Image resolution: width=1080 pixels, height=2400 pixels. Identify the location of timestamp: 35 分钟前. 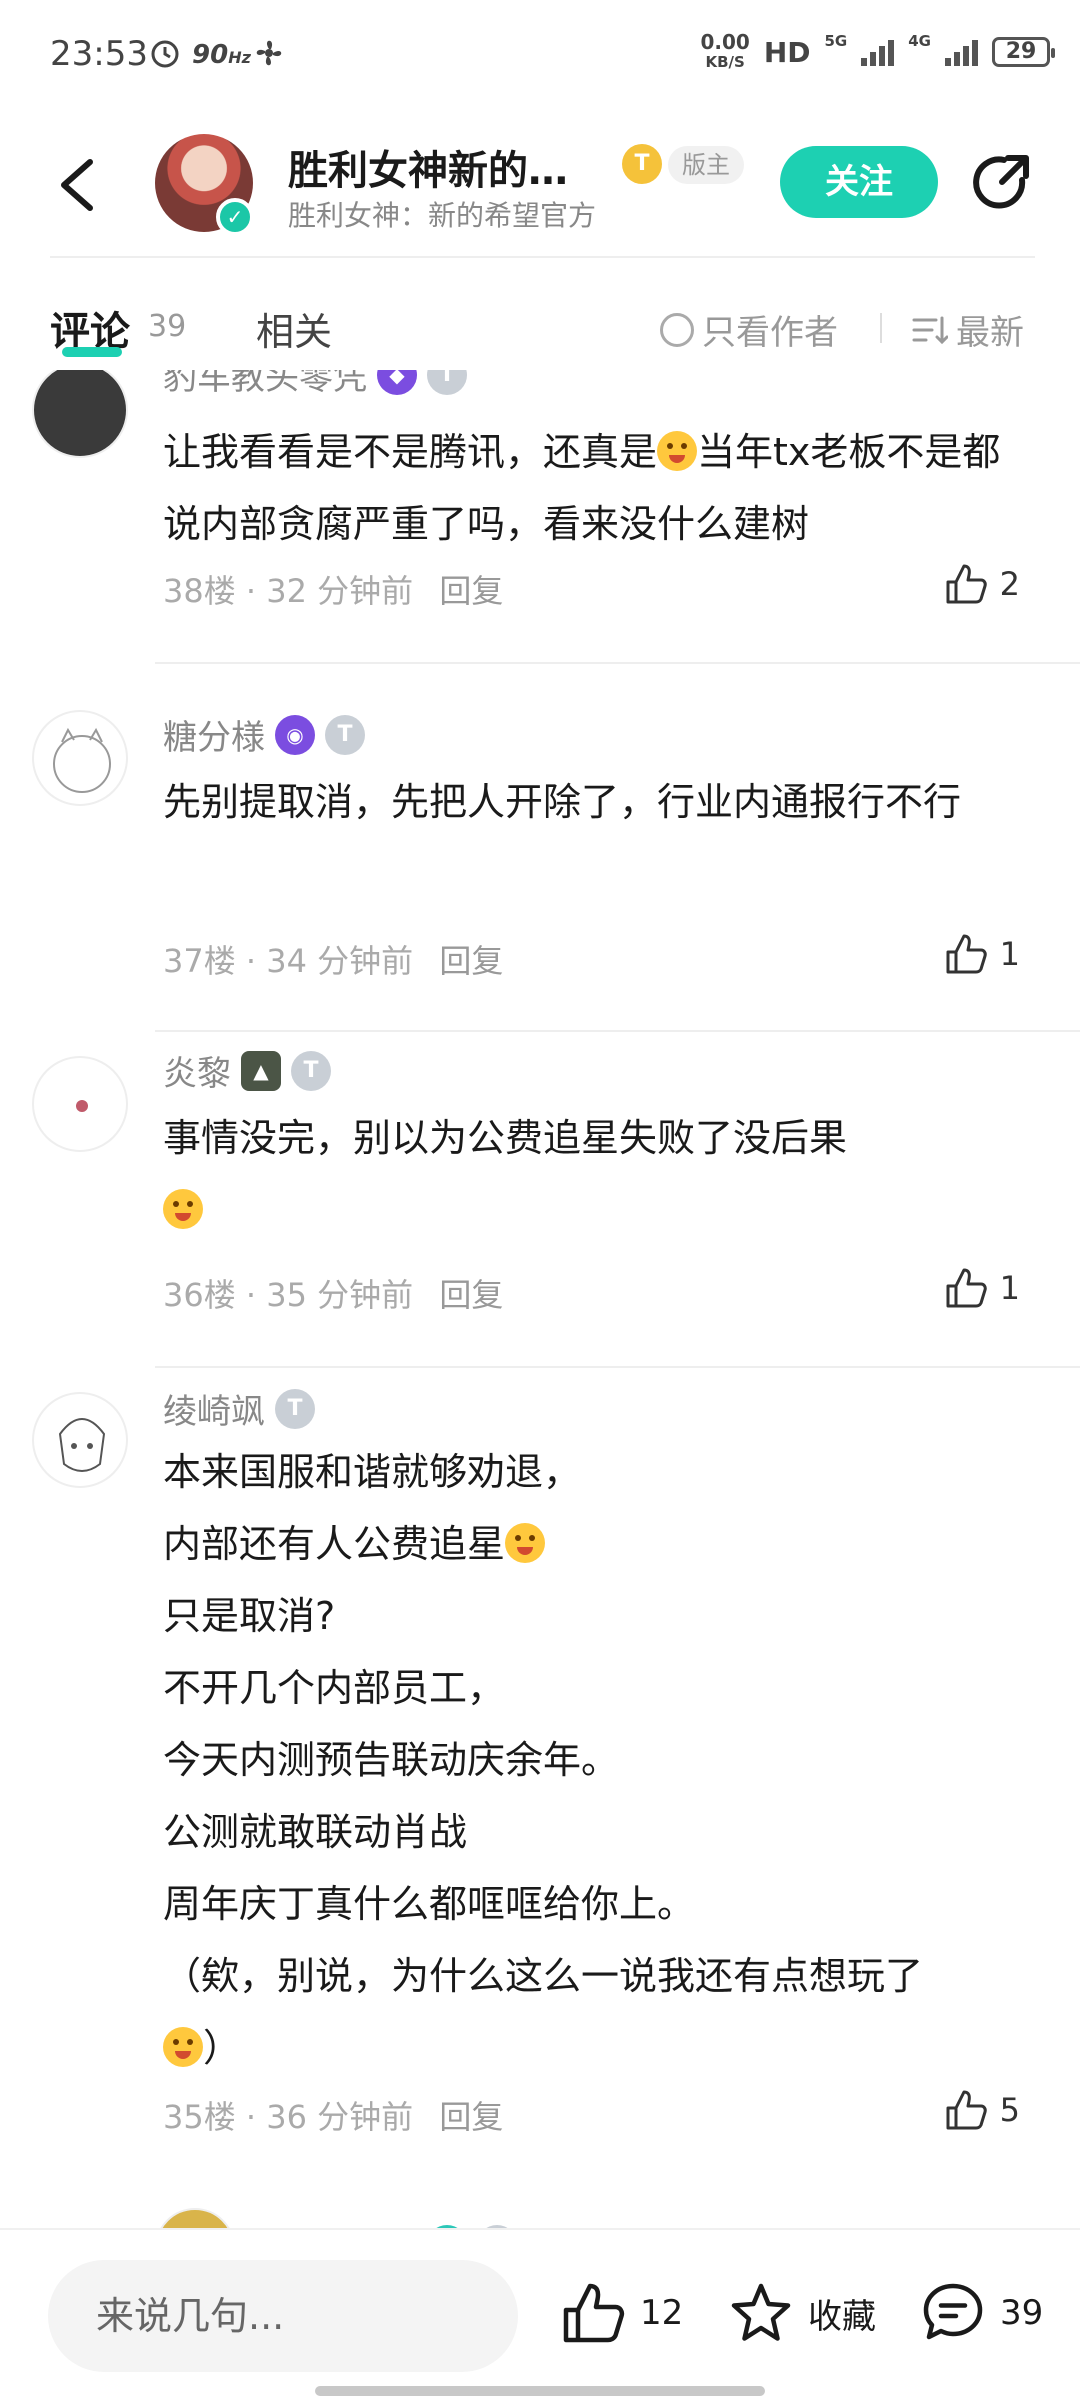
(340, 1295).